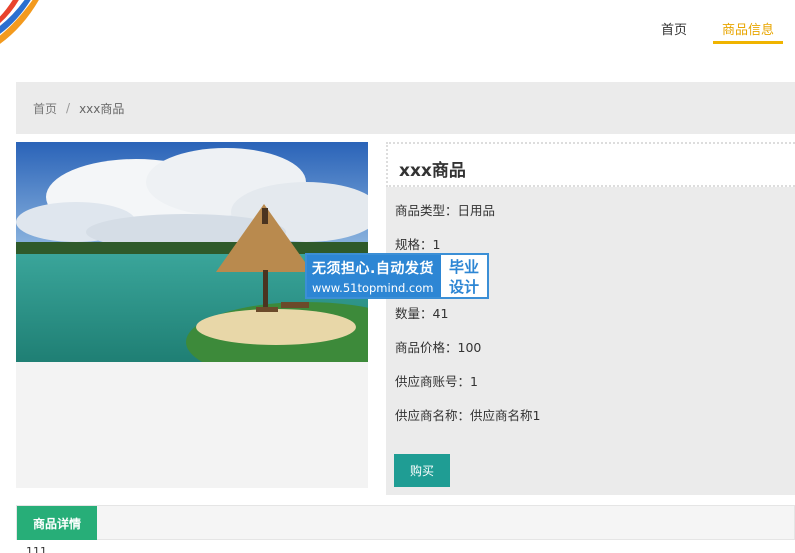 This screenshot has width=795, height=553. I want to click on attr-key: 商品类型：, so click(426, 210).